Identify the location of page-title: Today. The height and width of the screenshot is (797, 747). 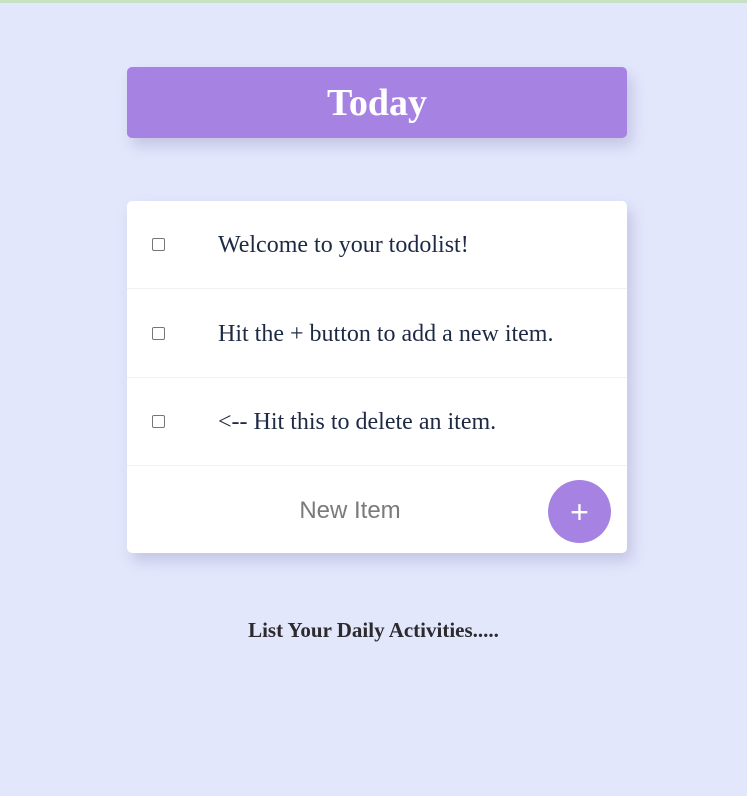
(377, 102).